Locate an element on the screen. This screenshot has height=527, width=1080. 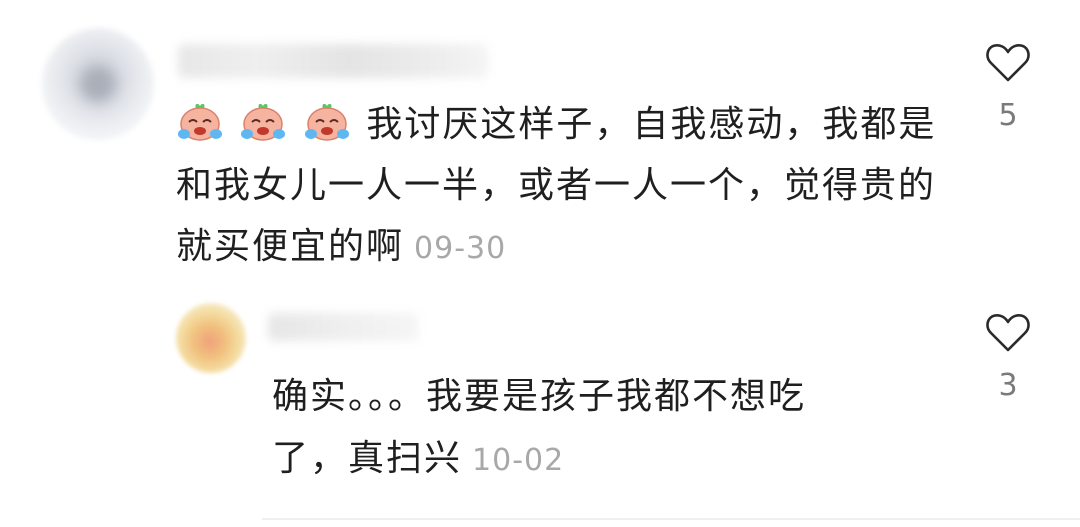
like-count: 3 is located at coordinates (1008, 385).